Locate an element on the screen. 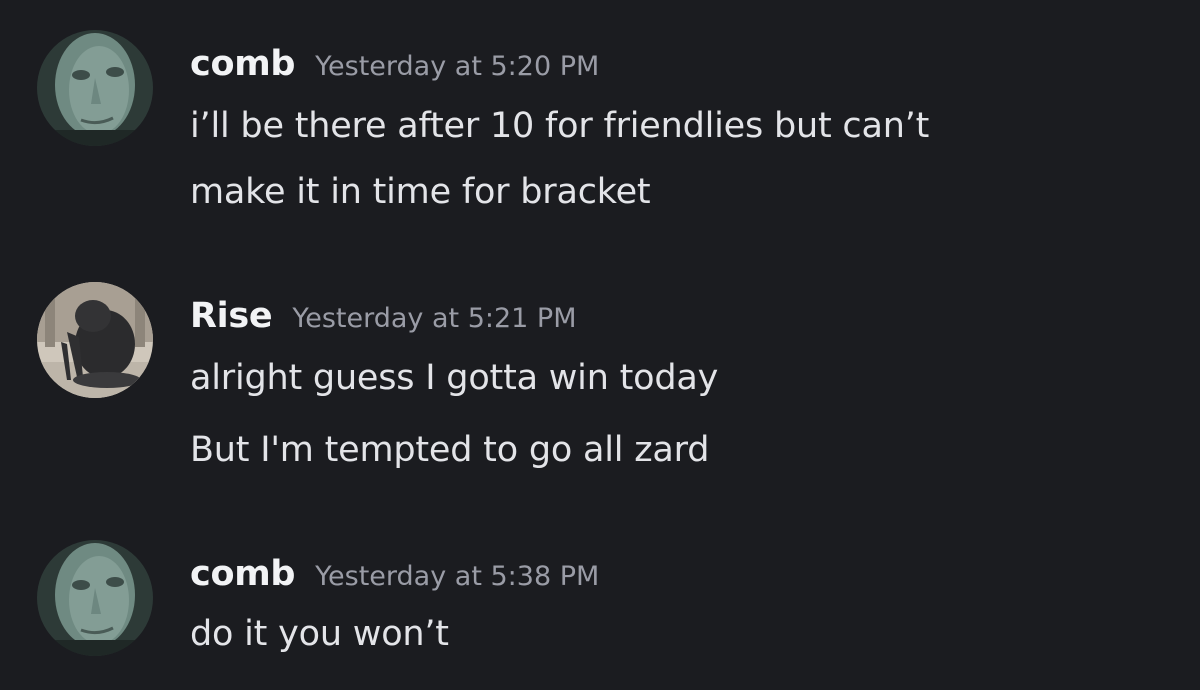 Image resolution: width=1200 pixels, height=690 pixels. timestamp: Yesterday at 5:20 PM is located at coordinates (457, 66).